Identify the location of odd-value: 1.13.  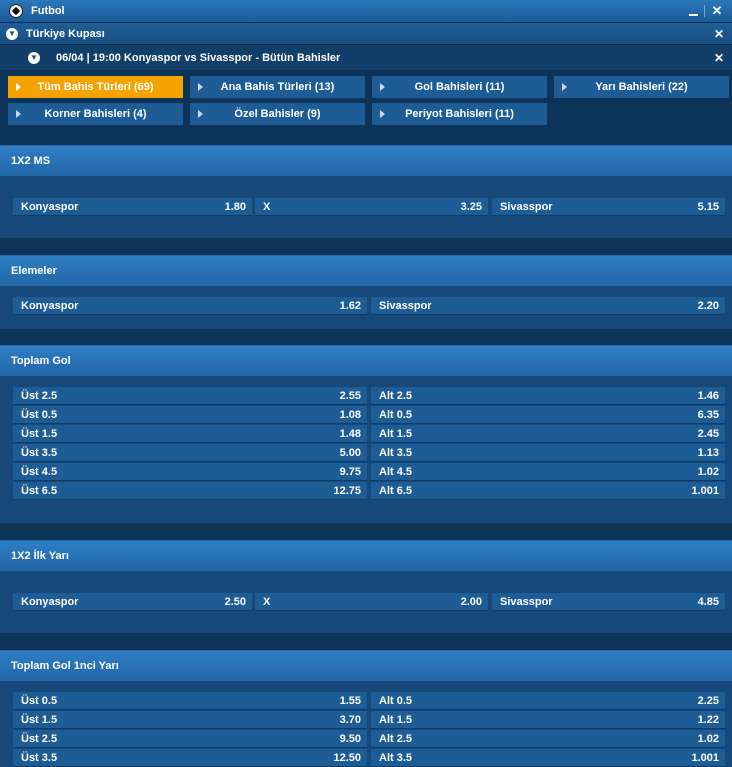
(708, 452).